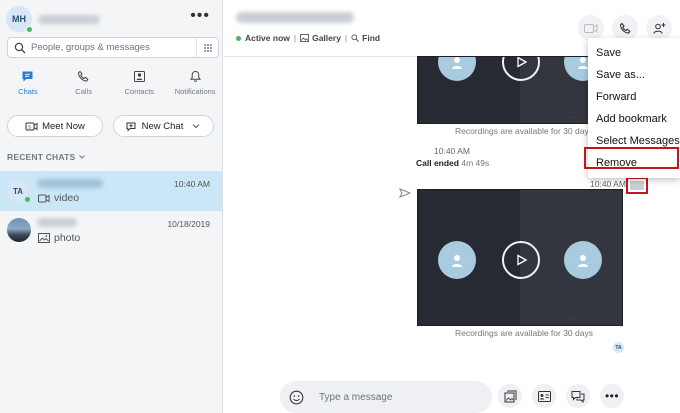 Image resolution: width=680 pixels, height=413 pixels. What do you see at coordinates (356, 397) in the screenshot?
I see `message-input-placeholder: Type a message` at bounding box center [356, 397].